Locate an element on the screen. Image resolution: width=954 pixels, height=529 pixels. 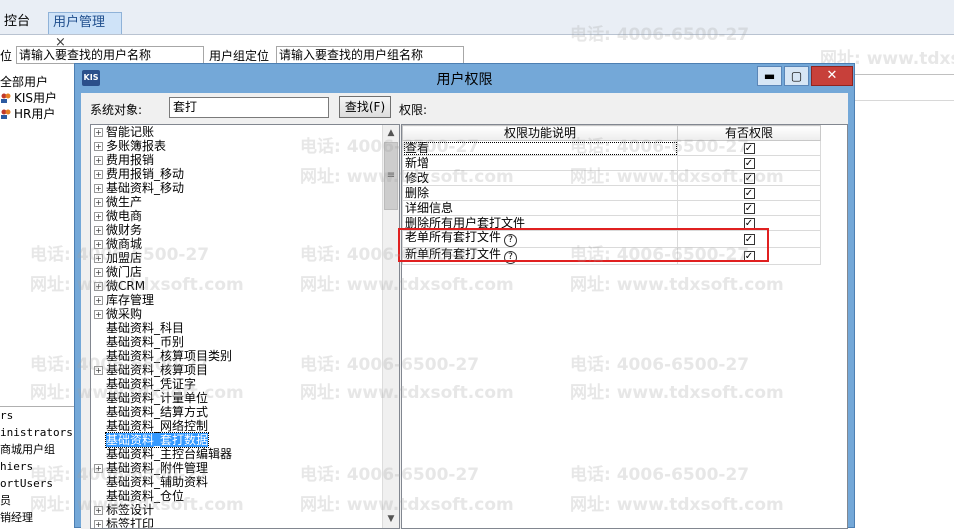
table-row: 新增 ✓ is located at coordinates (611, 163).